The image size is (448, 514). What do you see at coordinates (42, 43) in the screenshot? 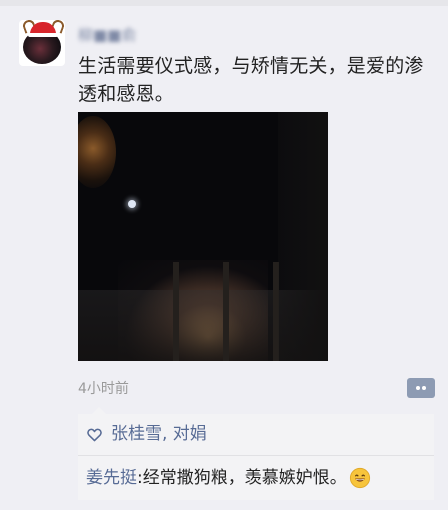
I see `avatar` at bounding box center [42, 43].